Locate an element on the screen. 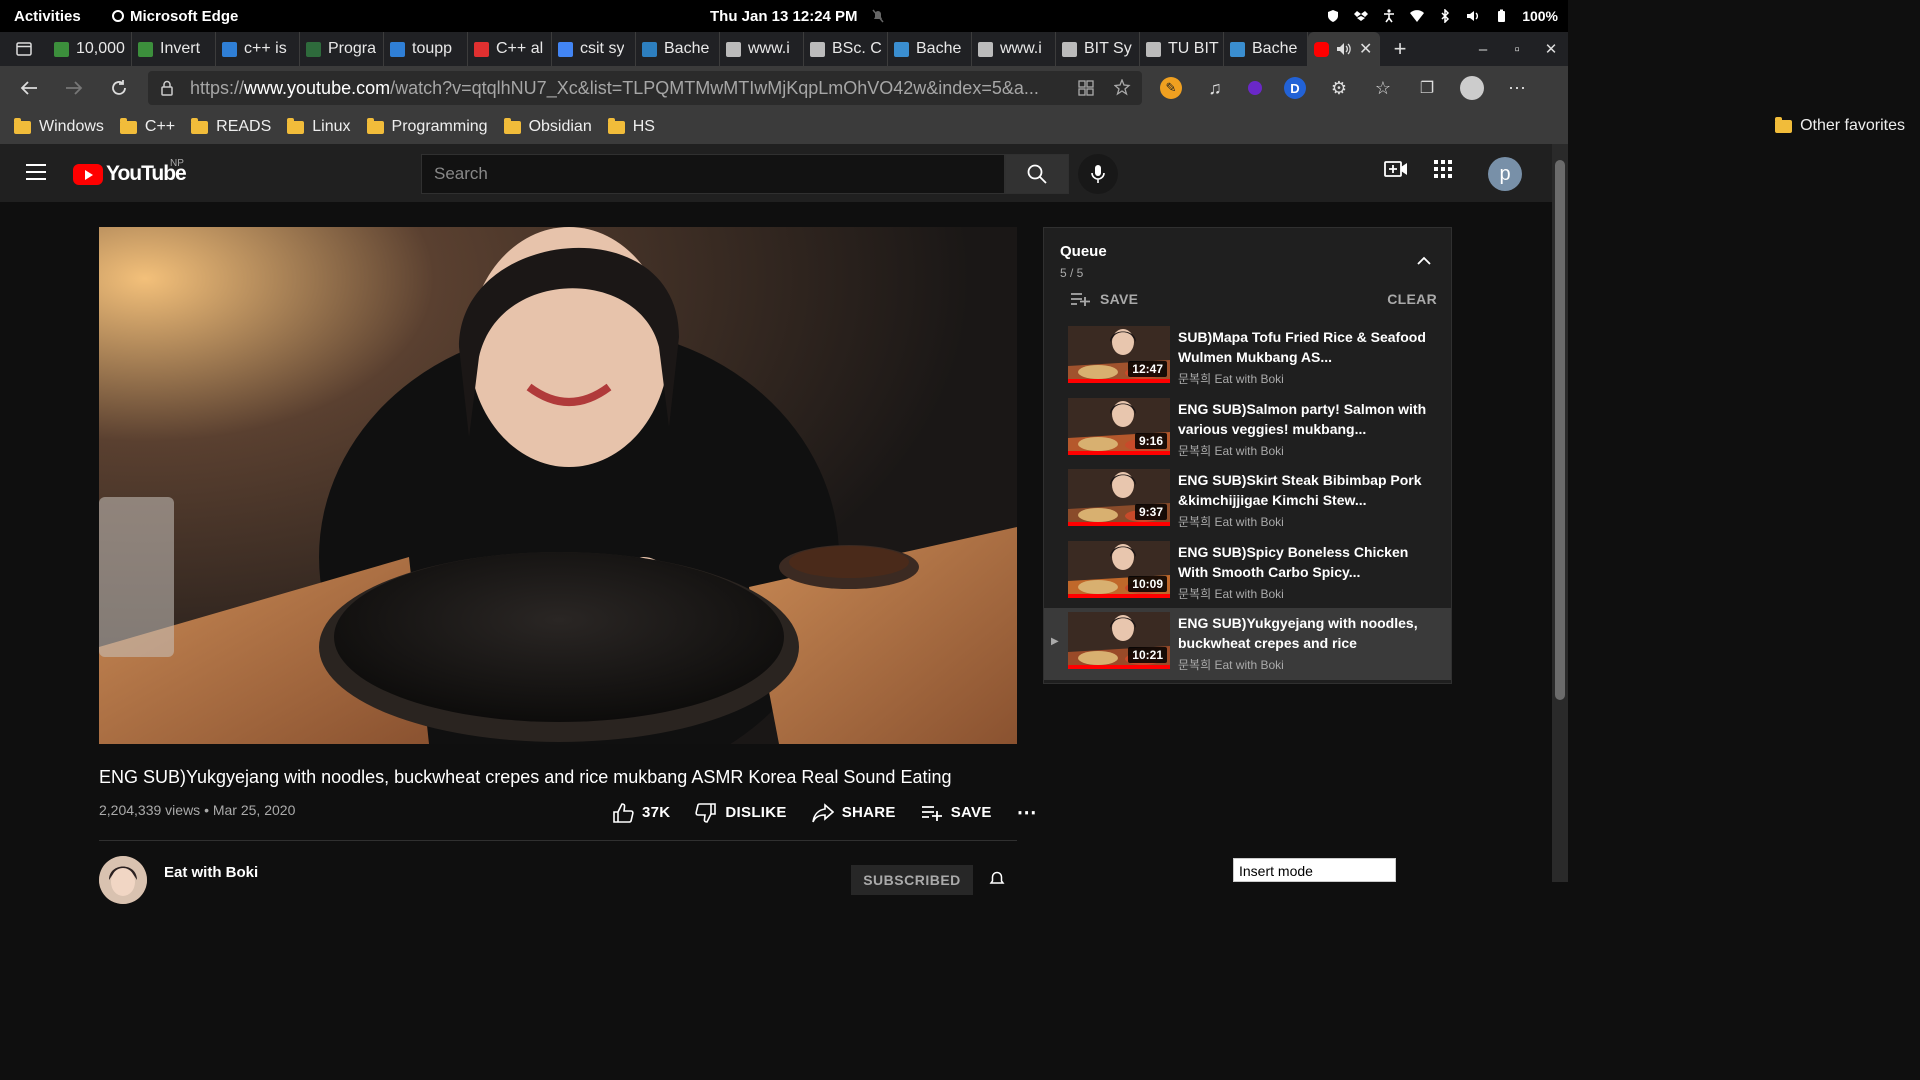  extension-d-icon: D is located at coordinates (1295, 88).